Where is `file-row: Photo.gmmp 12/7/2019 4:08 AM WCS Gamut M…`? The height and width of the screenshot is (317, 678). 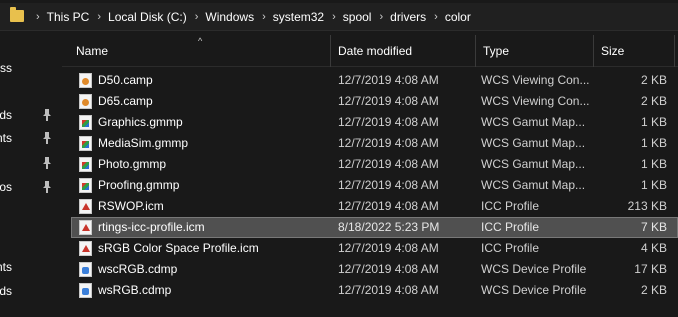 file-row: Photo.gmmp 12/7/2019 4:08 AM WCS Gamut M… is located at coordinates (374, 164).